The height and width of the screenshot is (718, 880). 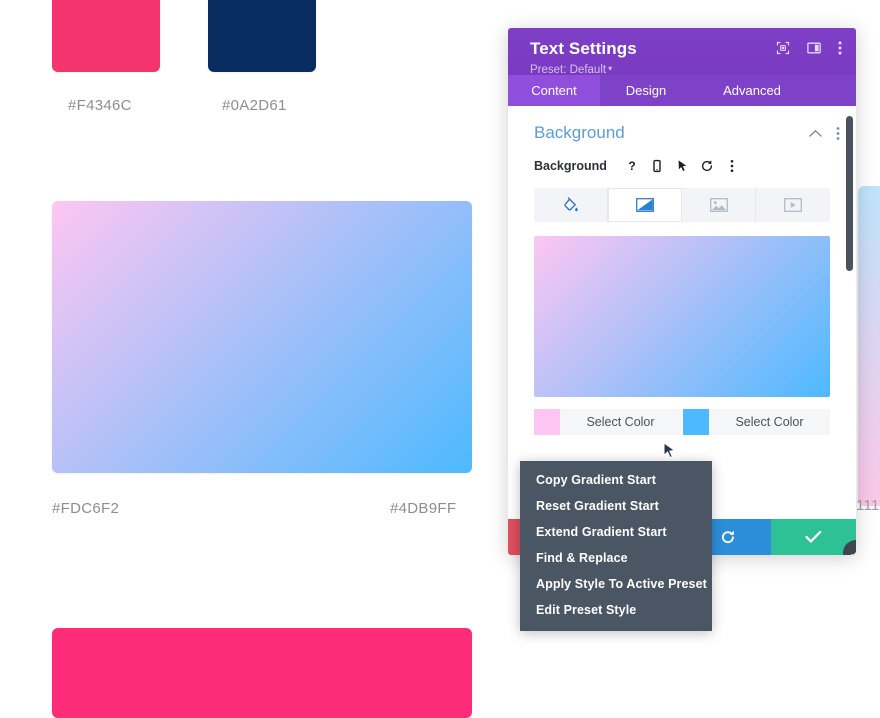 I want to click on modal-tabs: Content Design Advanced, so click(x=682, y=90).